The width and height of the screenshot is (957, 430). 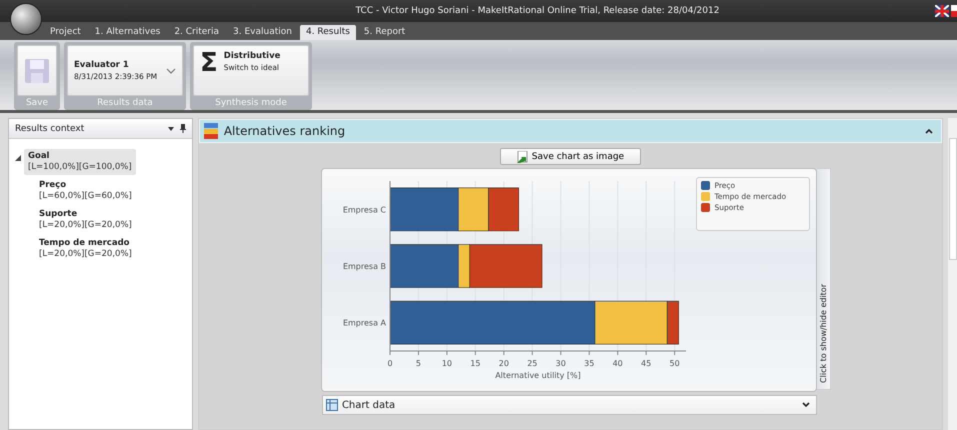 What do you see at coordinates (85, 249) in the screenshot?
I see `tree-item: Tempo de mercado [L=20,0%][G=20,0%]` at bounding box center [85, 249].